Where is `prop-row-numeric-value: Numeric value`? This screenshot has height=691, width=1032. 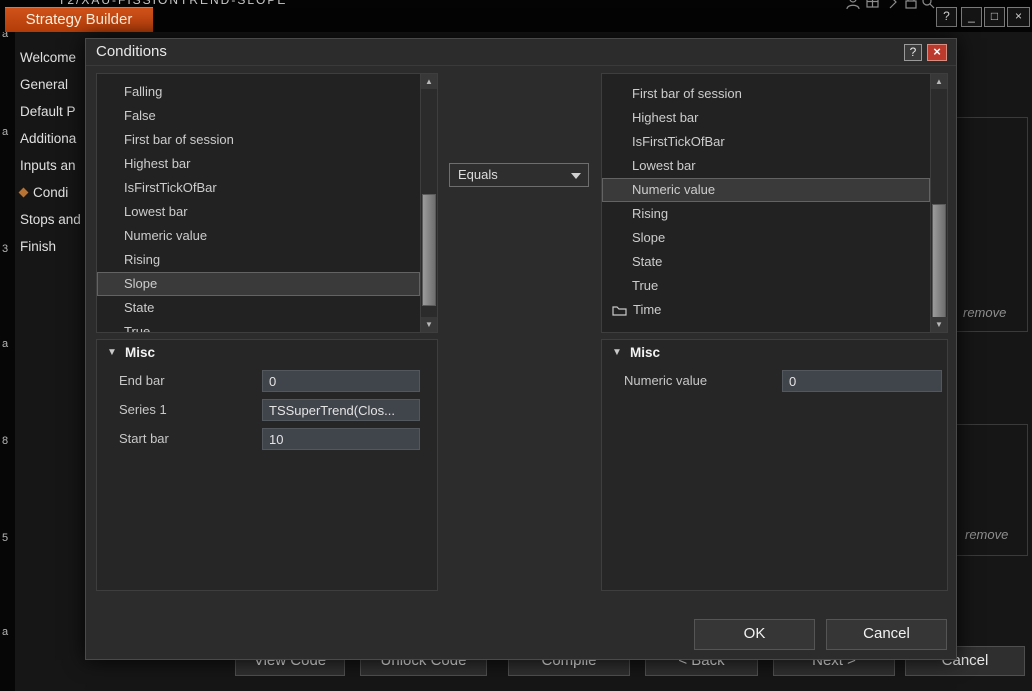
prop-row-numeric-value: Numeric value is located at coordinates (774, 381).